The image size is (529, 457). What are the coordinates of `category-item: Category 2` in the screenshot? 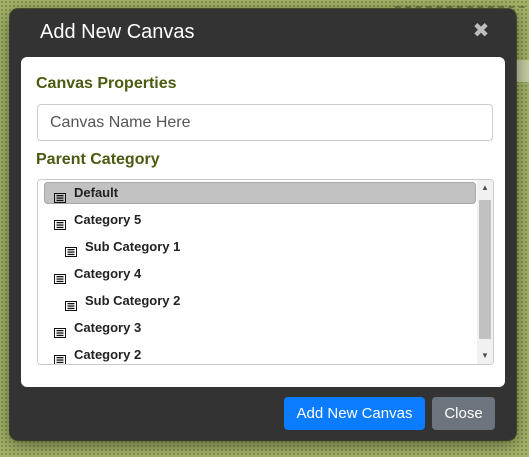 It's located at (93, 354).